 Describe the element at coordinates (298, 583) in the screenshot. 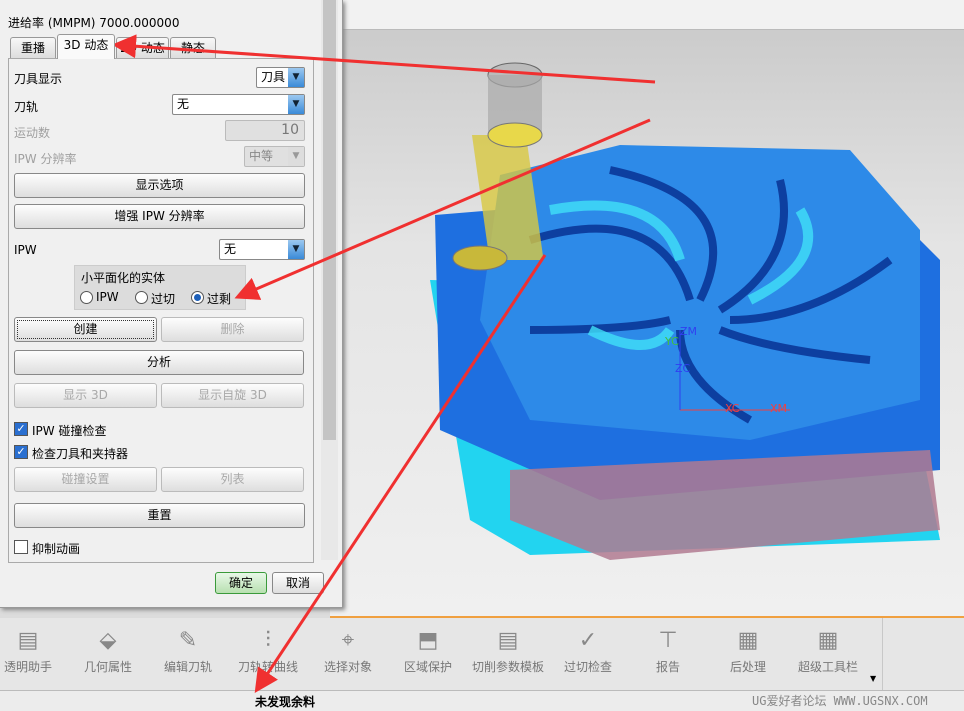

I see `cancel-button: 取消` at that location.